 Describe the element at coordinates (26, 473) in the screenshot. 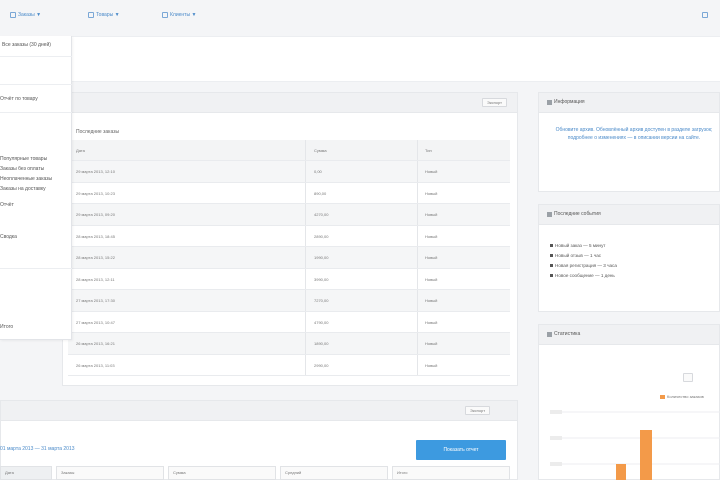

I see `report-column: Дата` at that location.